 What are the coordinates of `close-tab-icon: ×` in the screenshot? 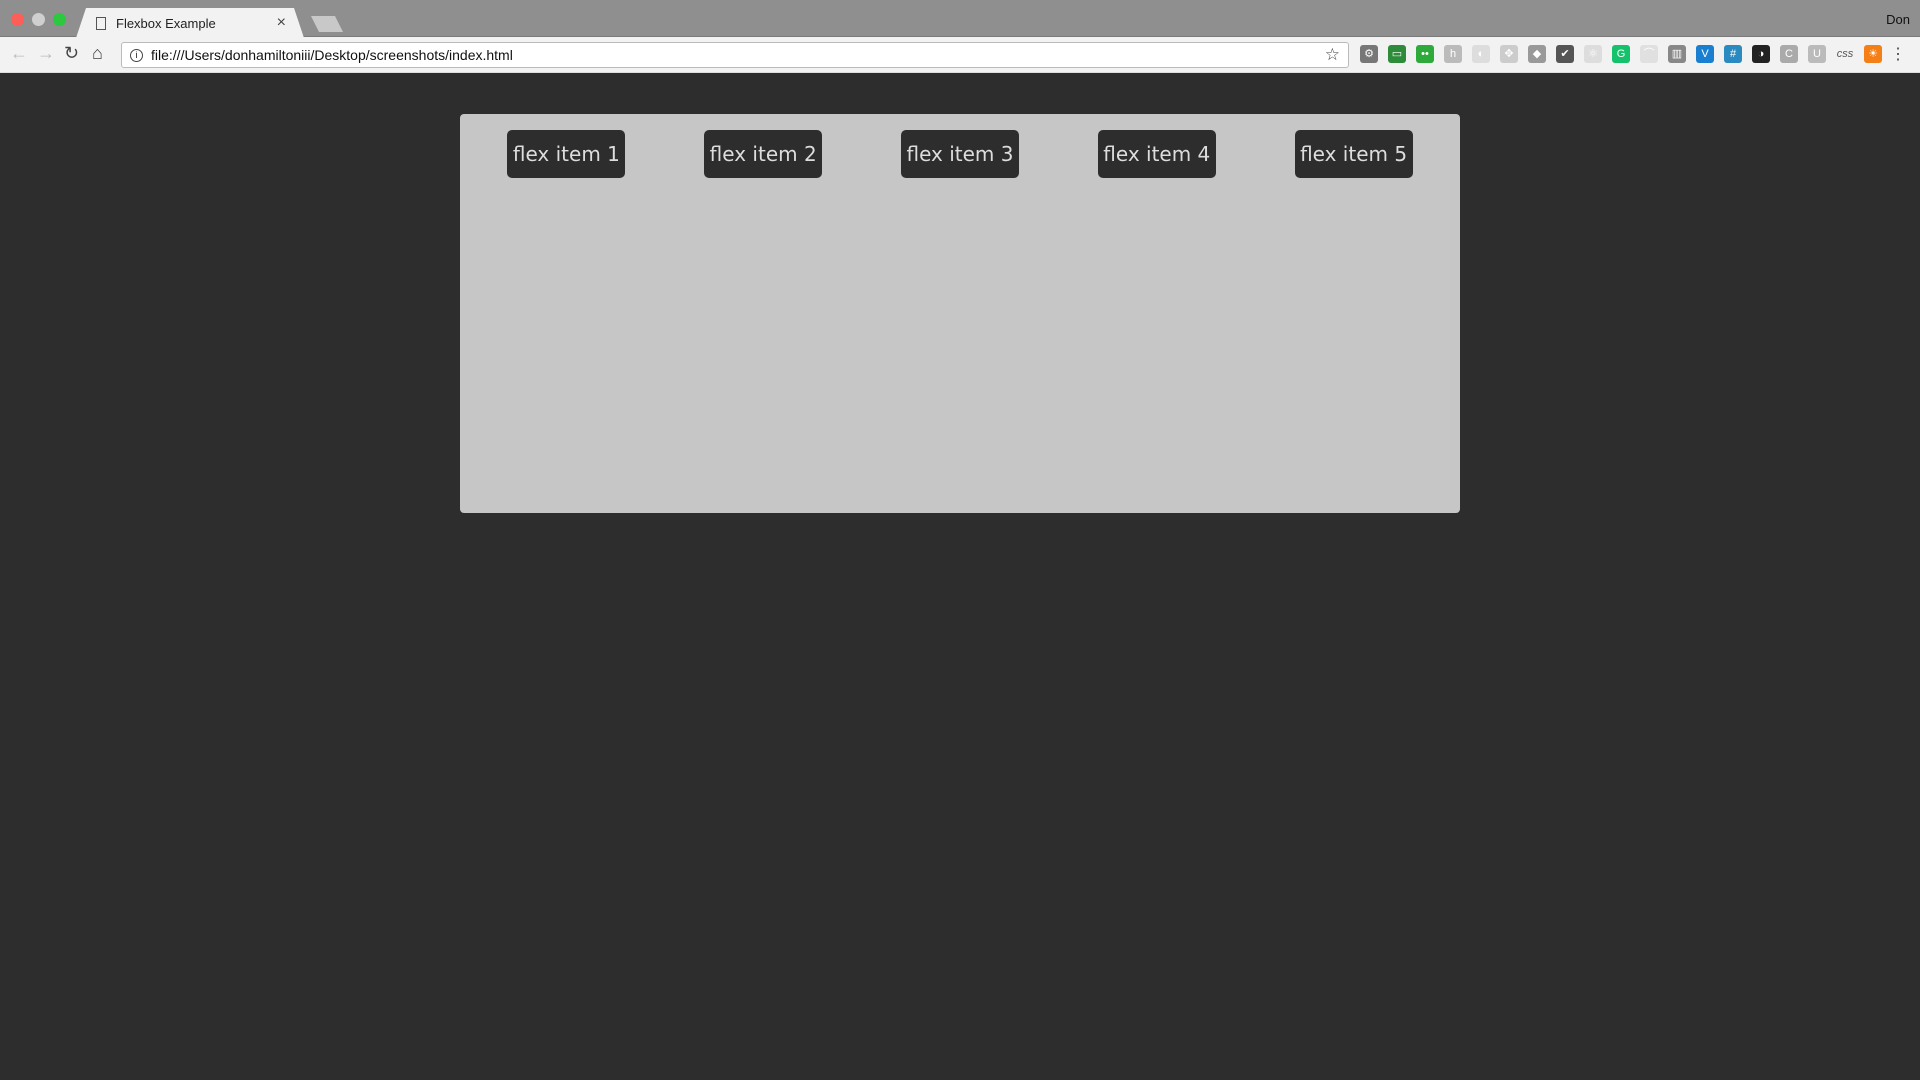 It's located at (281, 23).